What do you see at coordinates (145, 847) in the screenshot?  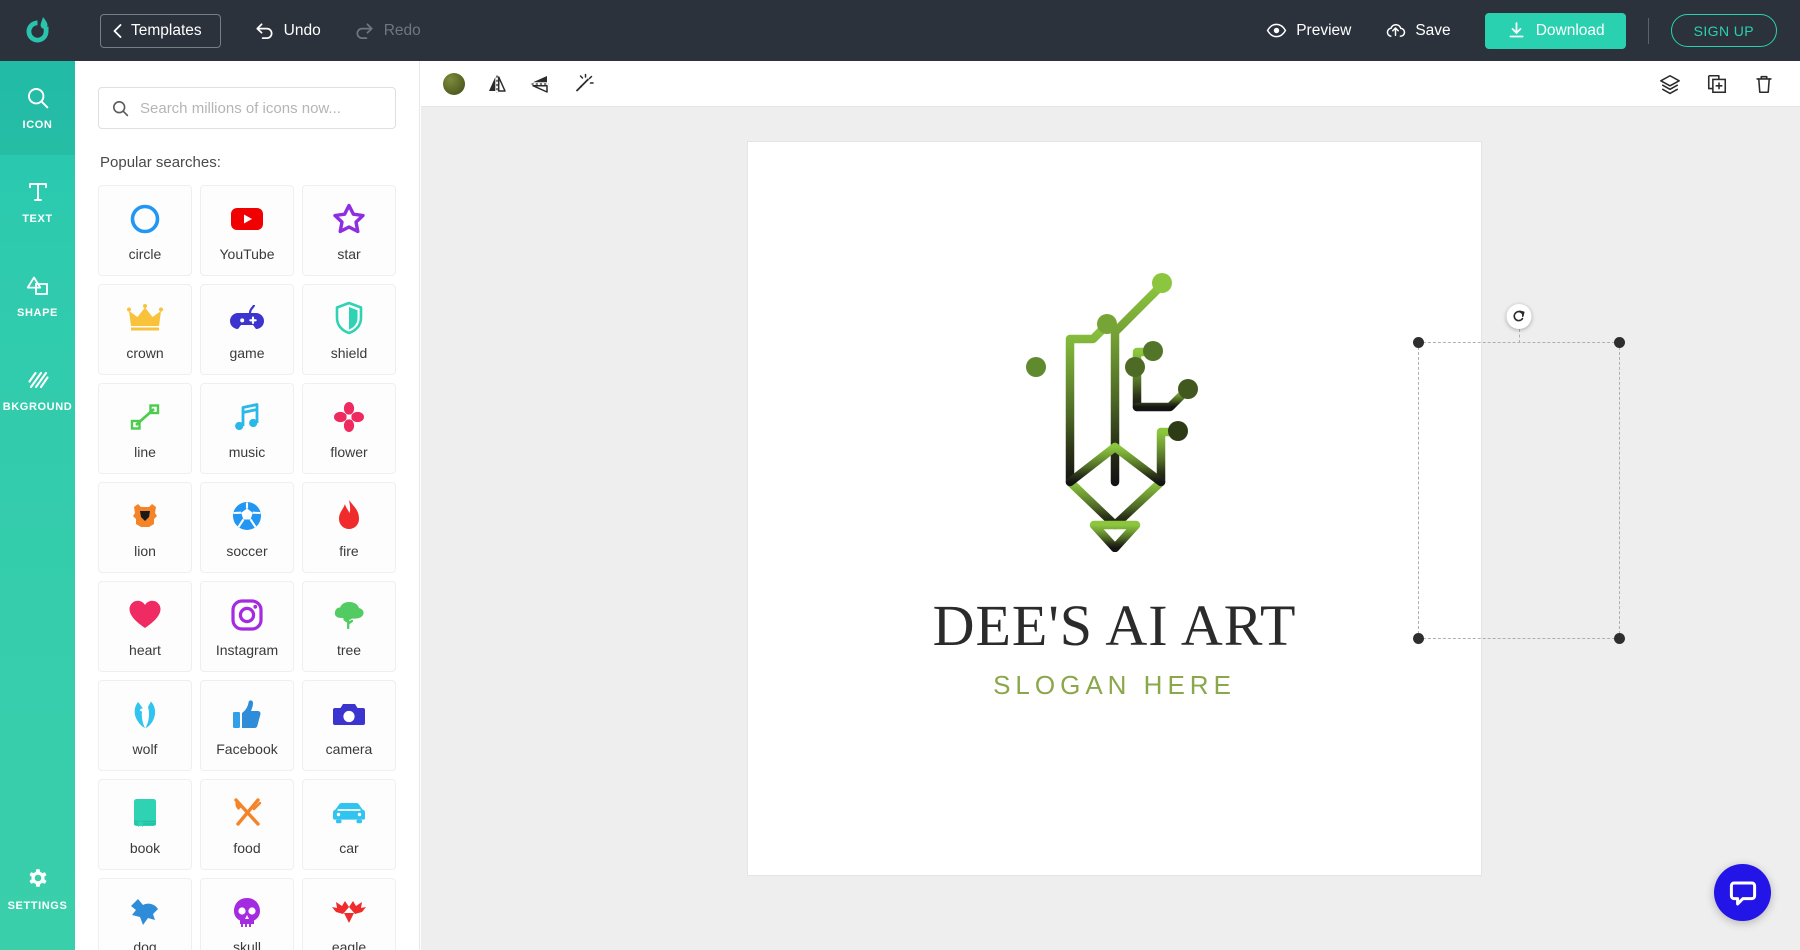 I see `icon-card-label: book` at bounding box center [145, 847].